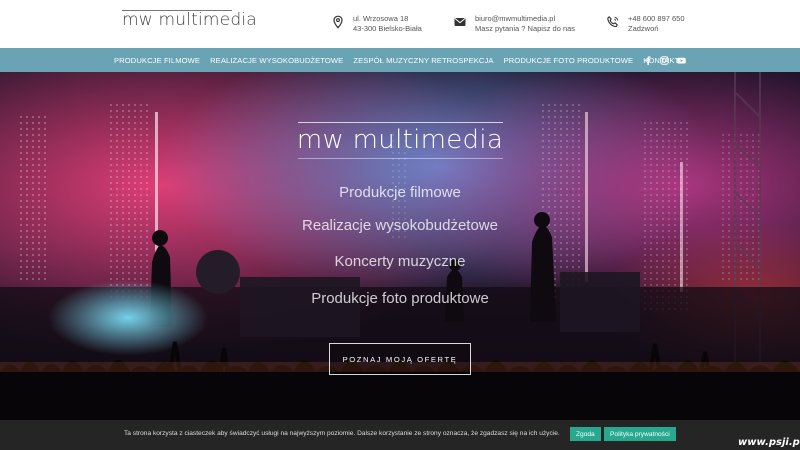 This screenshot has height=450, width=800. Describe the element at coordinates (613, 22) in the screenshot. I see `phone-icon` at that location.